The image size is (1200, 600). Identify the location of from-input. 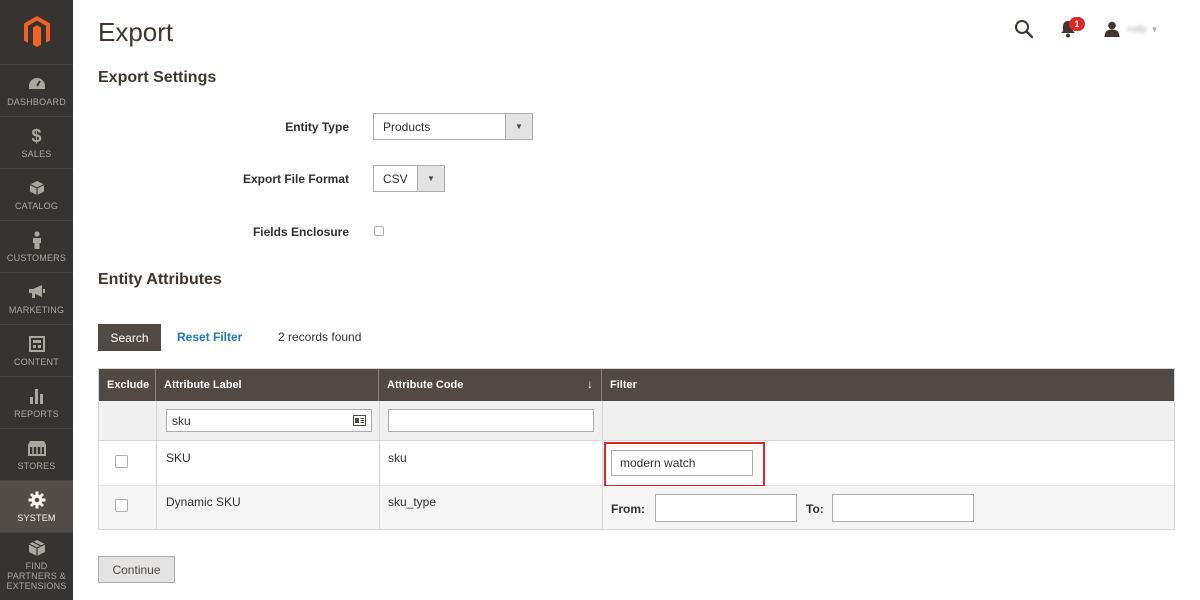
(726, 508).